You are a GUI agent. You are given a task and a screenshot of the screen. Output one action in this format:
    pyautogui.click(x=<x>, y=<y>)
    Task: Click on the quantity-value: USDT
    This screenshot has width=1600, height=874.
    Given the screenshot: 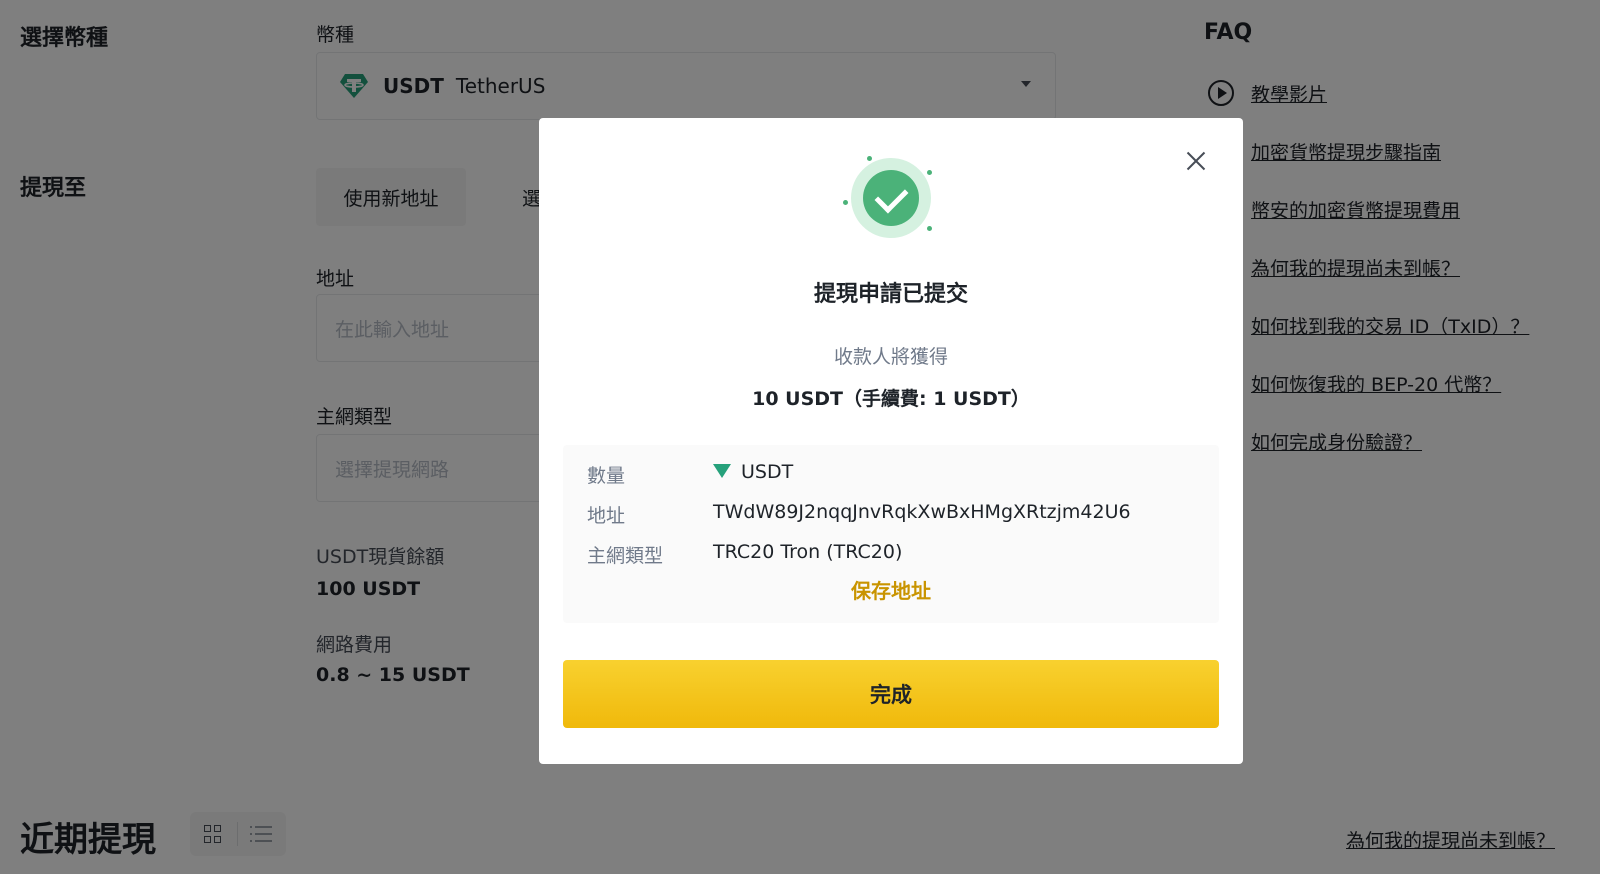 What is the action you would take?
    pyautogui.click(x=753, y=472)
    